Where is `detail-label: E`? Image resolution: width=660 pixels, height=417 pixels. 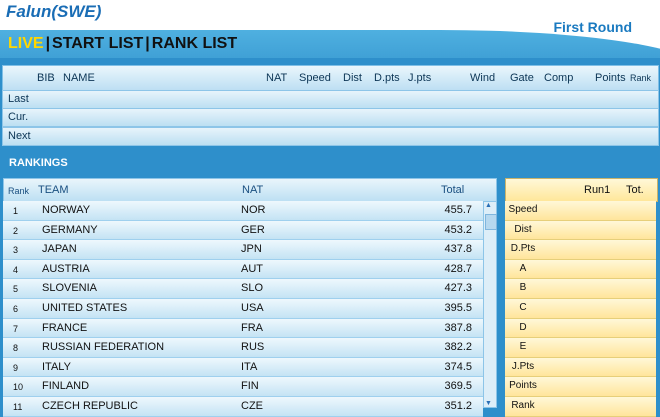 detail-label: E is located at coordinates (523, 347).